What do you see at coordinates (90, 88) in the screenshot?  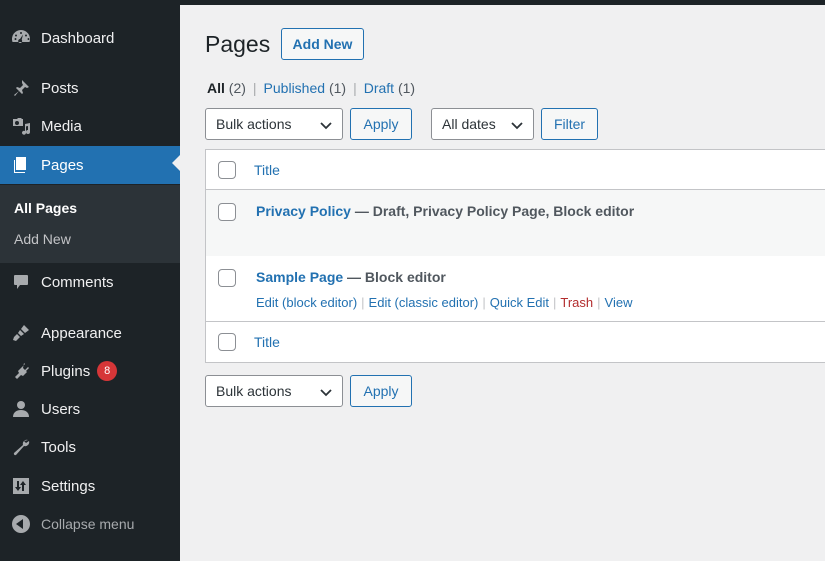 I see `sidebar-item-posts: Posts` at bounding box center [90, 88].